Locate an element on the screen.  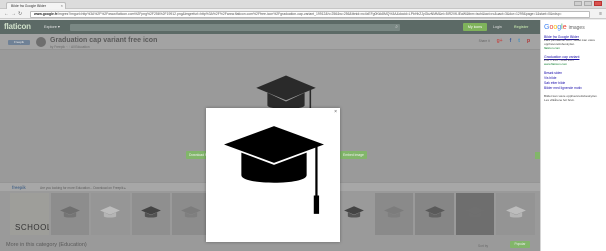
similar-images-link: Bilder med lignende motiv is located at coordinates (573, 88).